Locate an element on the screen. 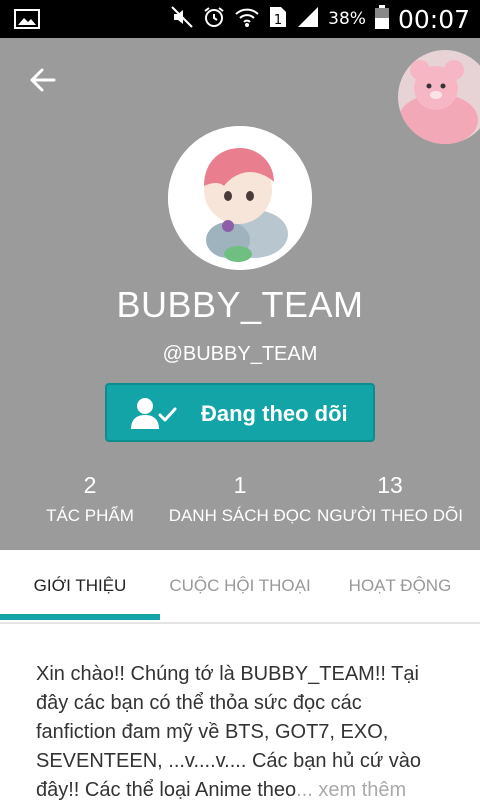 The height and width of the screenshot is (800, 480). stat-reading-list-label: DANH SÁCH ĐỌC is located at coordinates (240, 515).